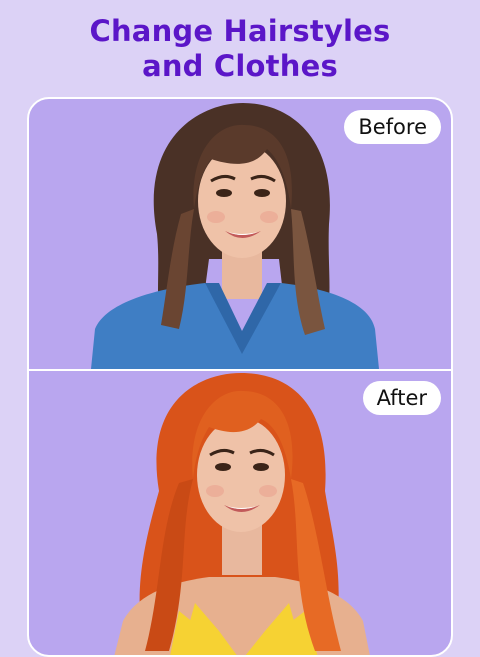  I want to click on headline: Change Hairstyles and Clothes, so click(240, 49).